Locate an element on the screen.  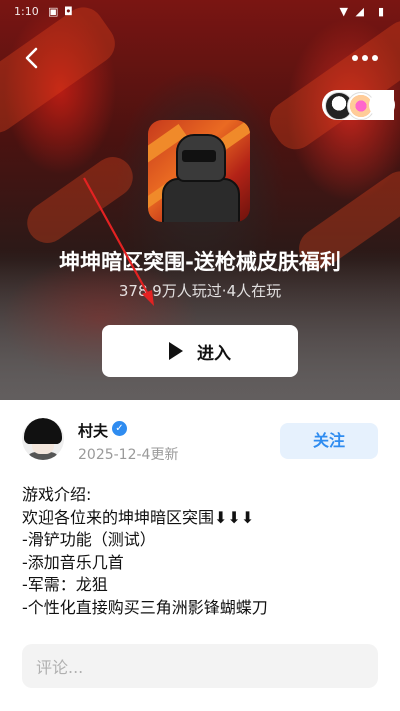
author-name: 村夫 is located at coordinates (93, 430).